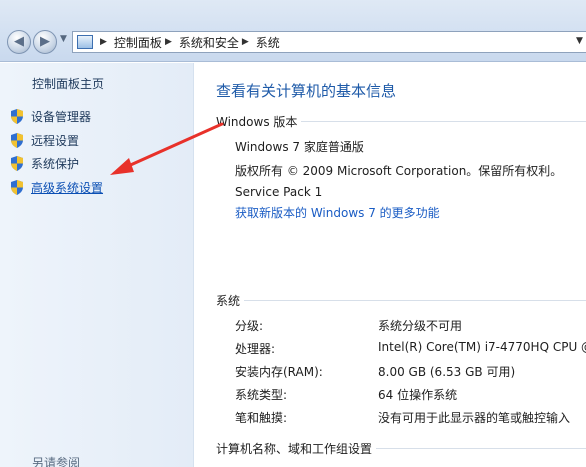 This screenshot has width=586, height=467. What do you see at coordinates (85, 42) in the screenshot?
I see `control-panel-icon` at bounding box center [85, 42].